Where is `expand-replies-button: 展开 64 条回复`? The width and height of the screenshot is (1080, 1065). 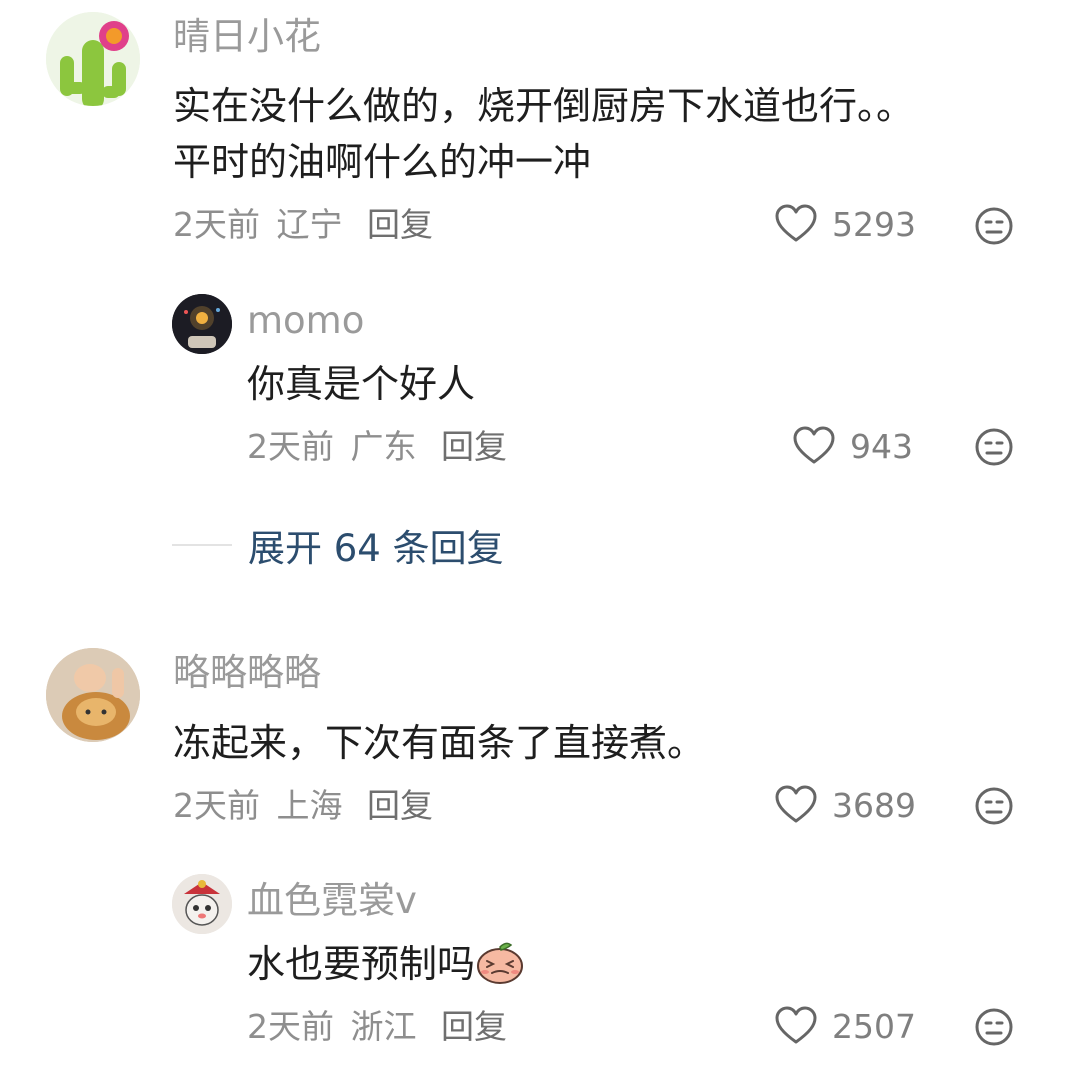
expand-replies-button: 展开 64 条回复 is located at coordinates (338, 545).